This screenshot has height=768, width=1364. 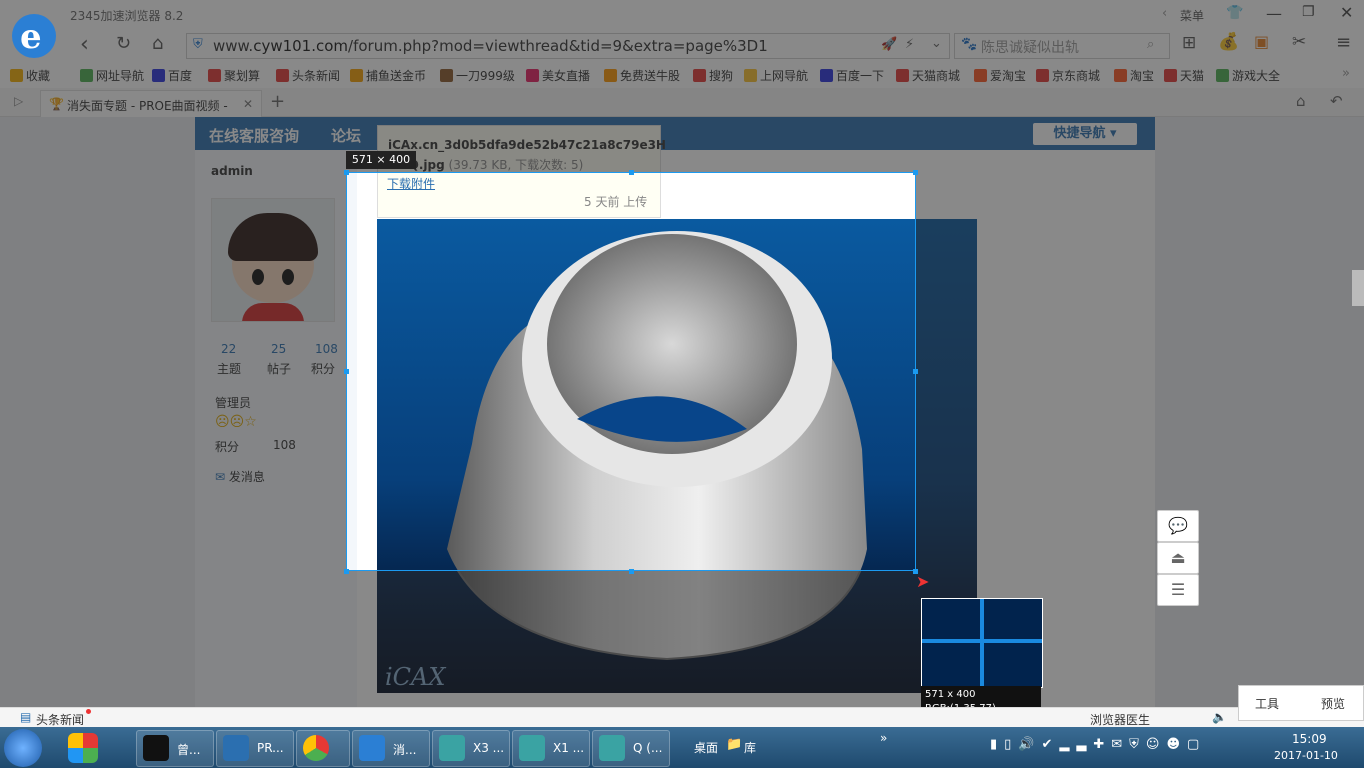 What do you see at coordinates (23, 748) in the screenshot?
I see `start-button-icon` at bounding box center [23, 748].